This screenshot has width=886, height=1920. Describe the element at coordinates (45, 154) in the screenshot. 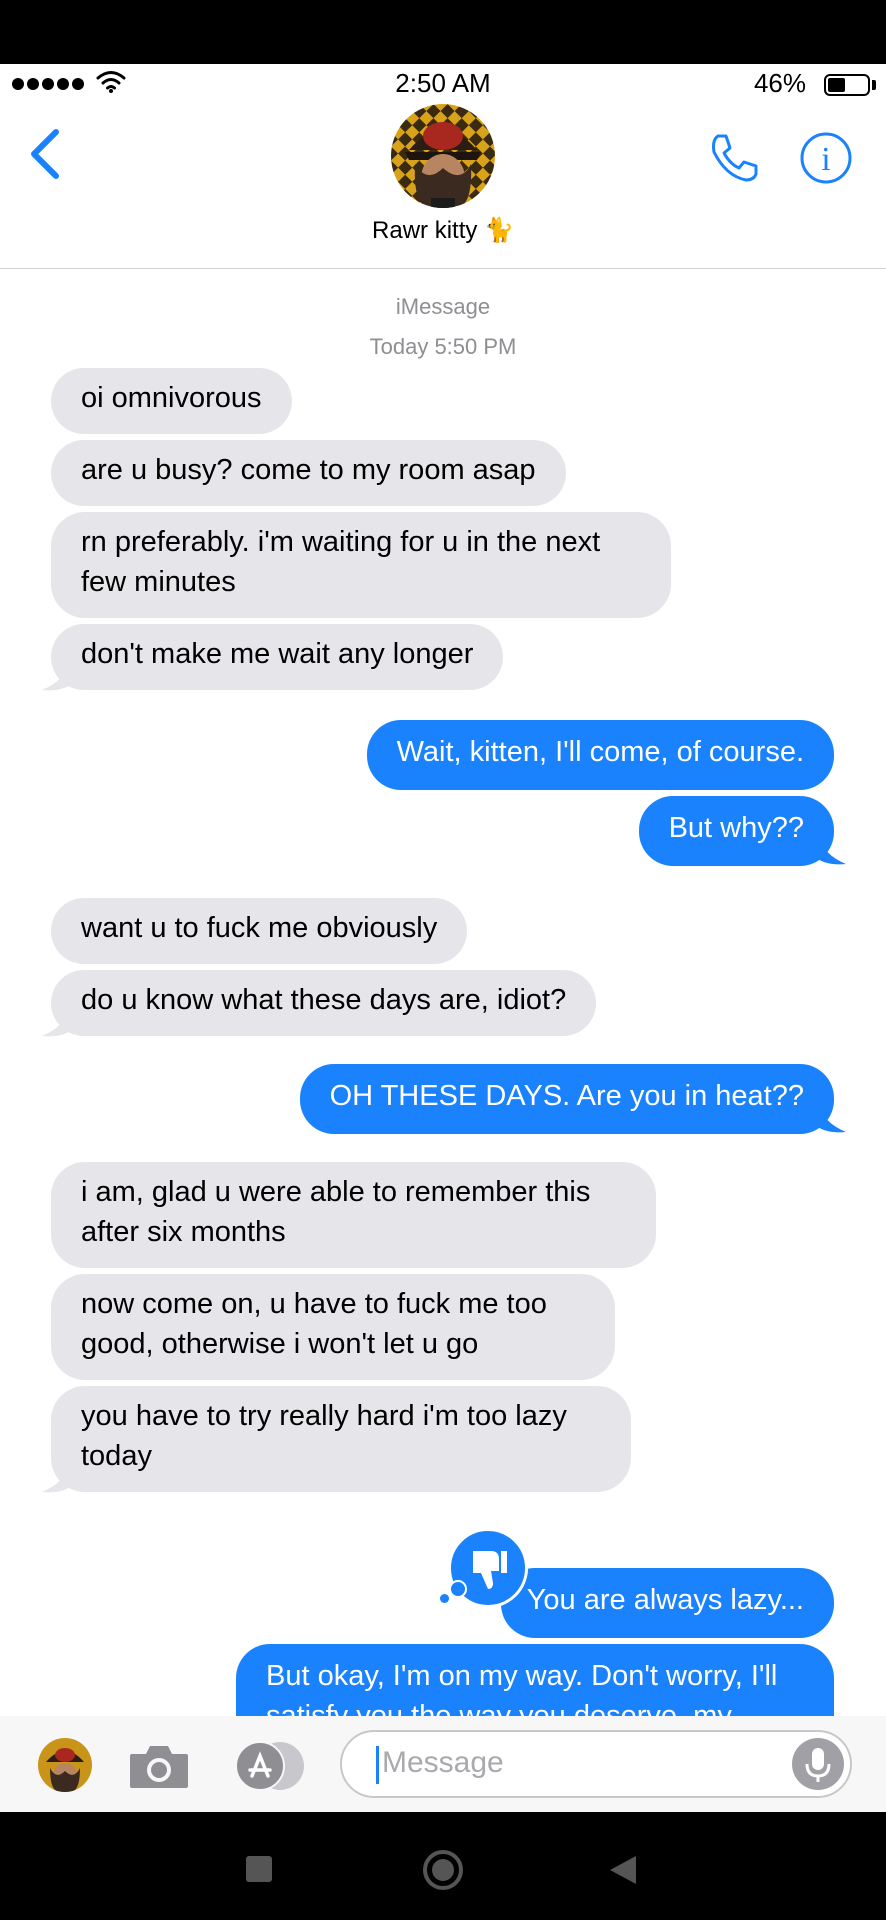

I see `back-chevron-icon` at that location.